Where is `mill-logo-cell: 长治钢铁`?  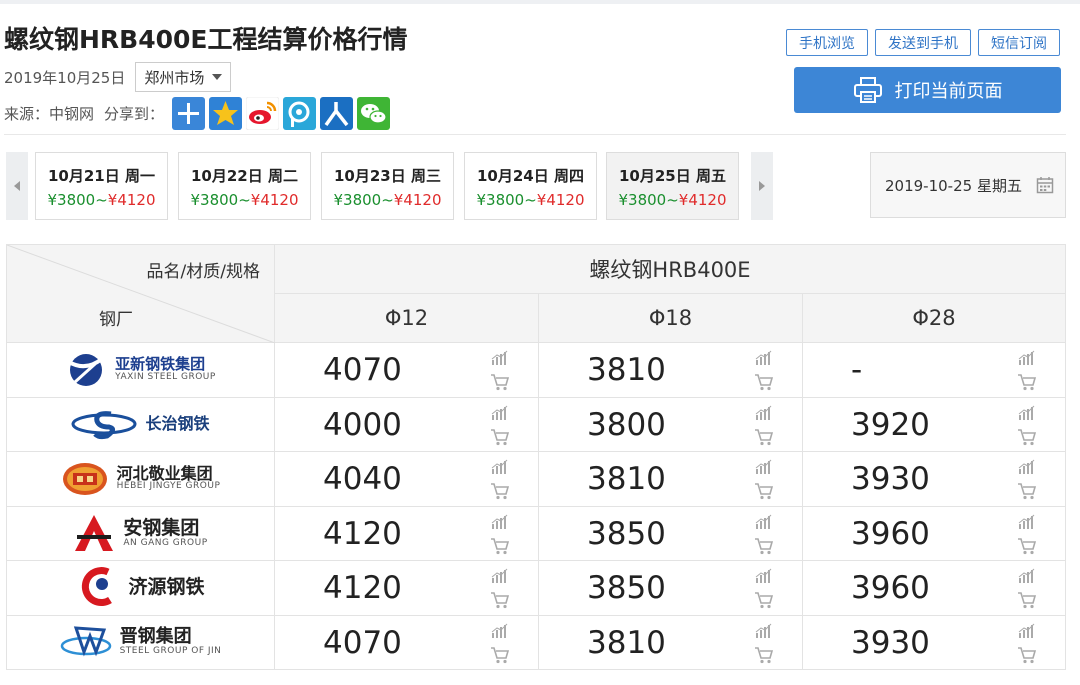 mill-logo-cell: 长治钢铁 is located at coordinates (140, 424).